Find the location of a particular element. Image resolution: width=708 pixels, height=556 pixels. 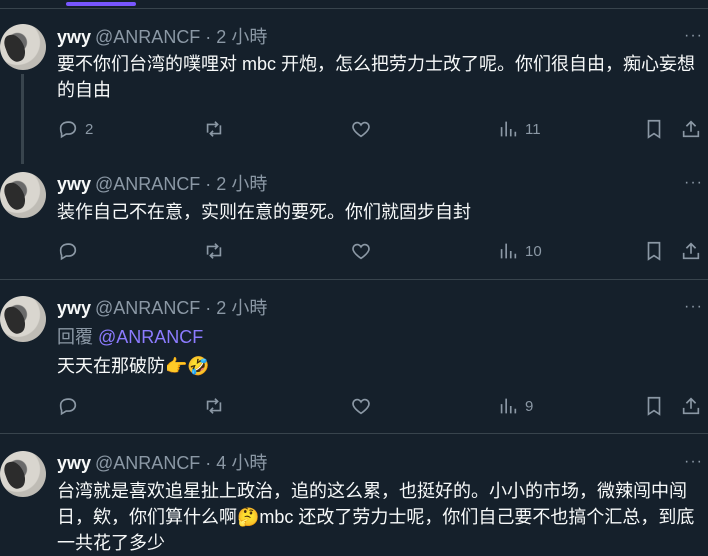

replying-to: 回覆 @ANRANCF is located at coordinates (130, 337).